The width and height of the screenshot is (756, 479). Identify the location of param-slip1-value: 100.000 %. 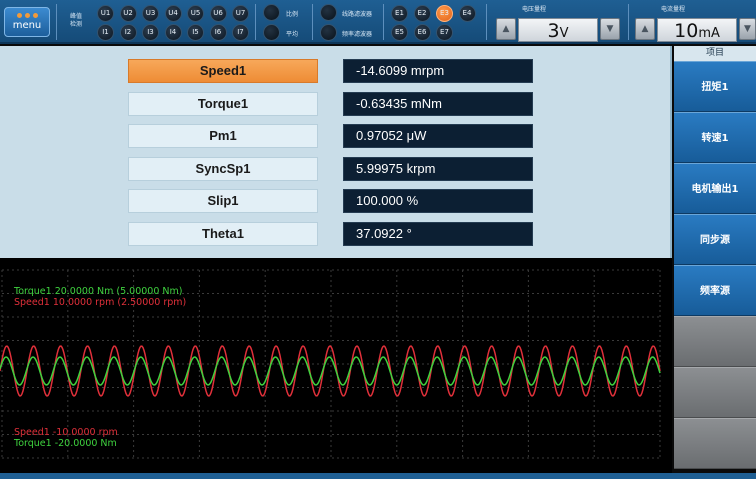
(438, 201).